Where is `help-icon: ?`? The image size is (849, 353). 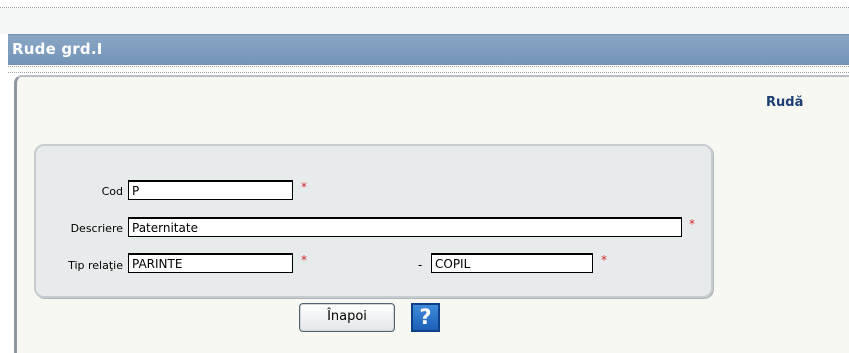 help-icon: ? is located at coordinates (425, 317).